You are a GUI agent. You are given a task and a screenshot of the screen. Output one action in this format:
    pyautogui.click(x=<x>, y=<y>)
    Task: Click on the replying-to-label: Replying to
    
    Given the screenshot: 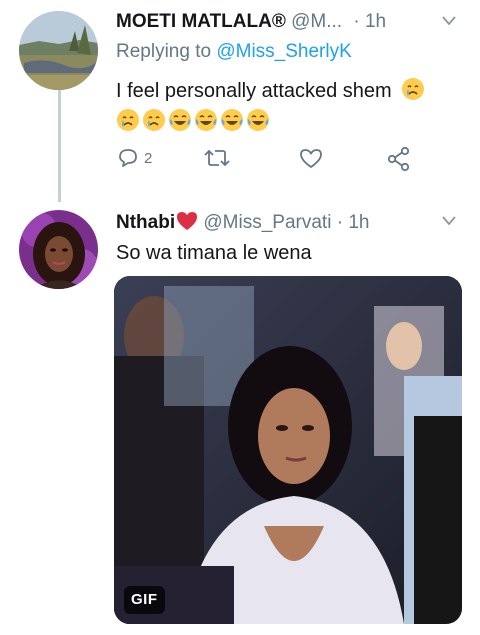 What is the action you would take?
    pyautogui.click(x=164, y=51)
    